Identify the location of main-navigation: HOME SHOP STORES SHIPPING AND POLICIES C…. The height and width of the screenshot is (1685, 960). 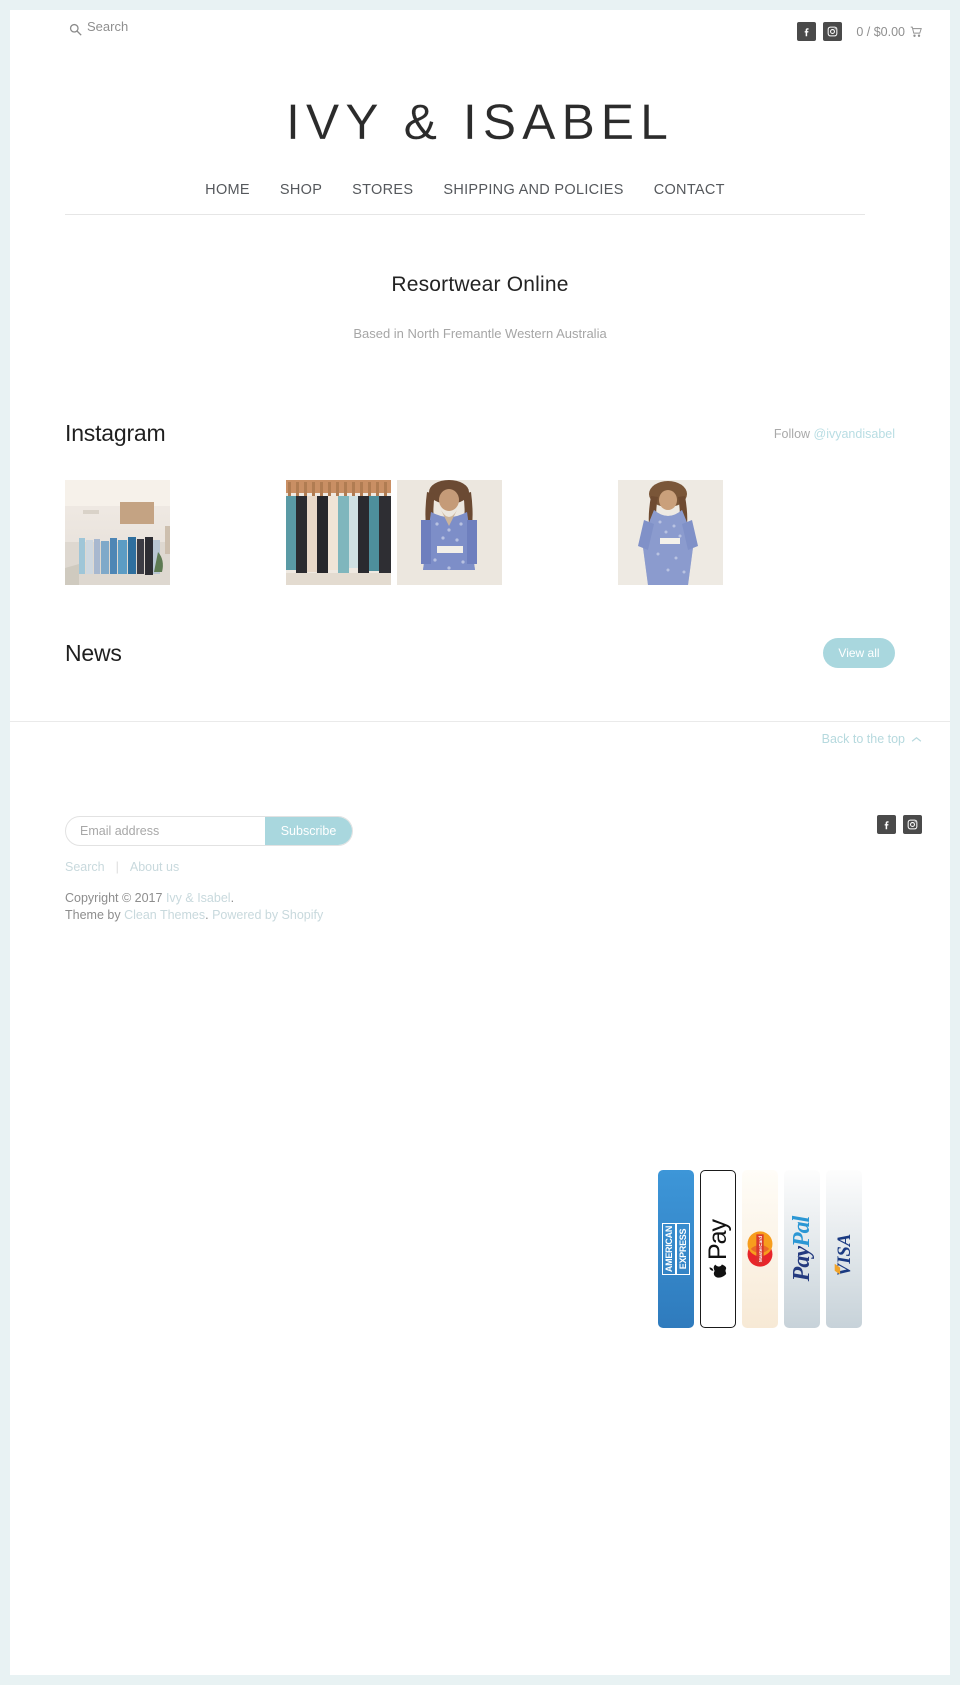
(465, 198).